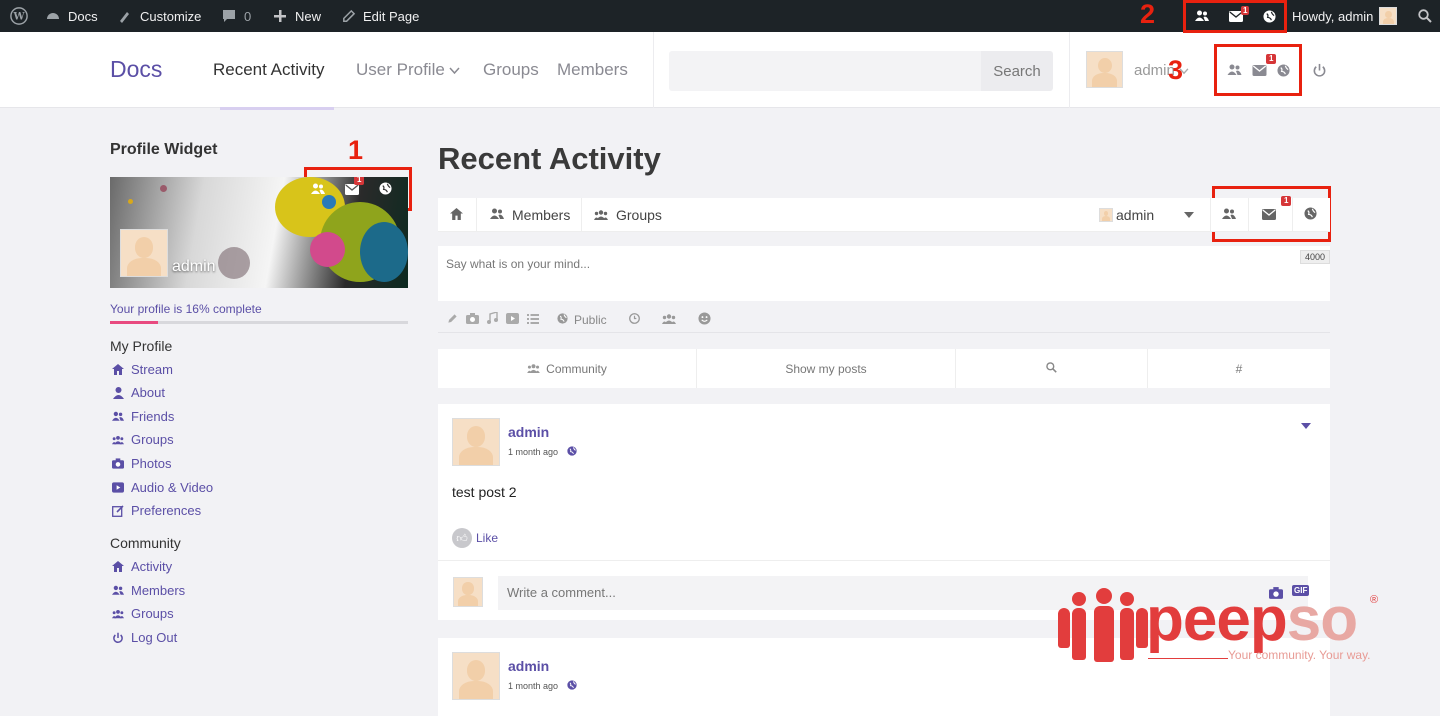 The width and height of the screenshot is (1440, 716). I want to click on new-content-link: New, so click(296, 16).